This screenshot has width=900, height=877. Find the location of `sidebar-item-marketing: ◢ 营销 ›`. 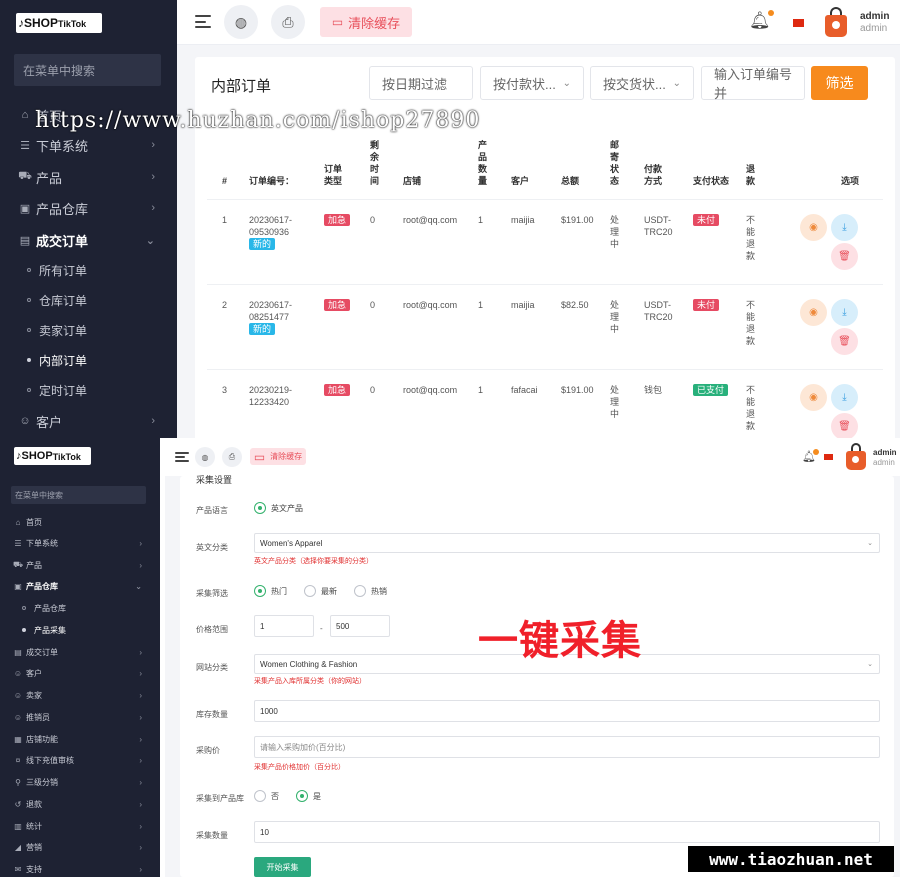

sidebar-item-marketing: ◢ 营销 › is located at coordinates (80, 847).